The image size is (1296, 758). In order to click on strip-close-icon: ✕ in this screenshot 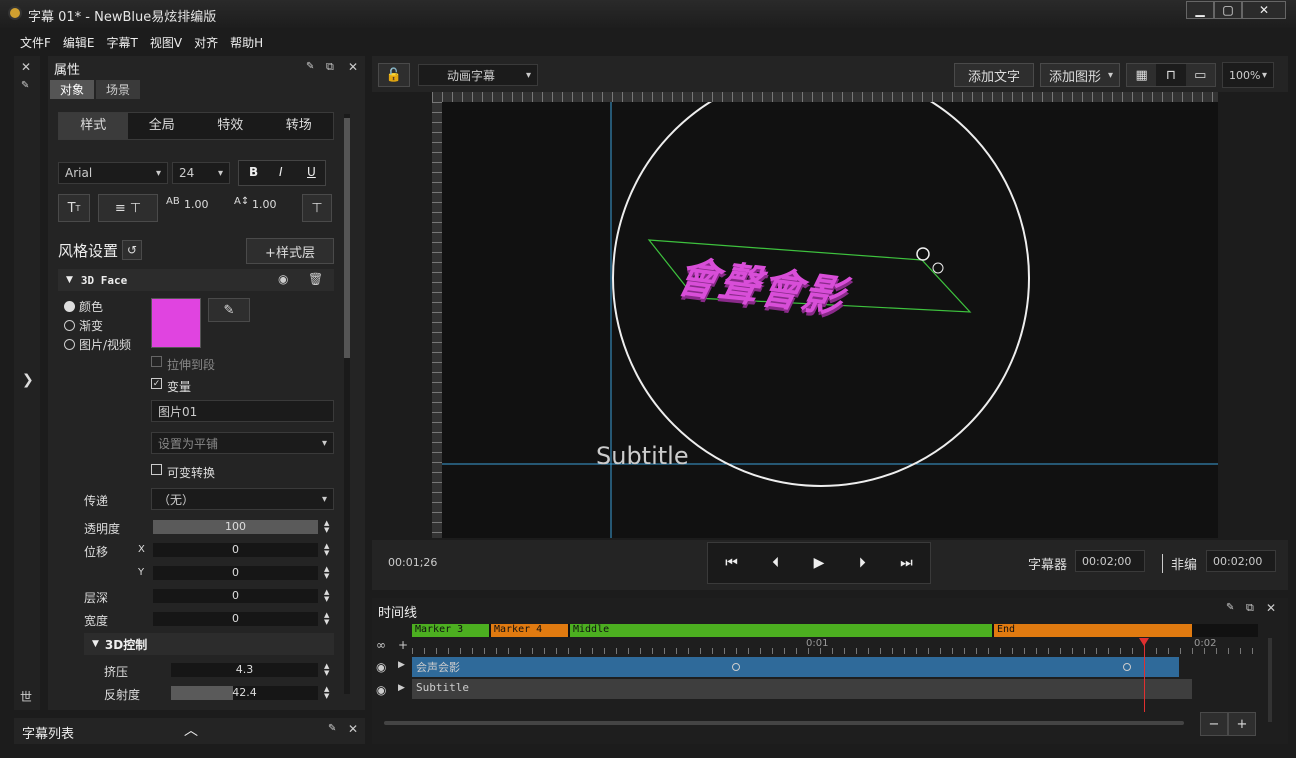, I will do `click(26, 67)`.